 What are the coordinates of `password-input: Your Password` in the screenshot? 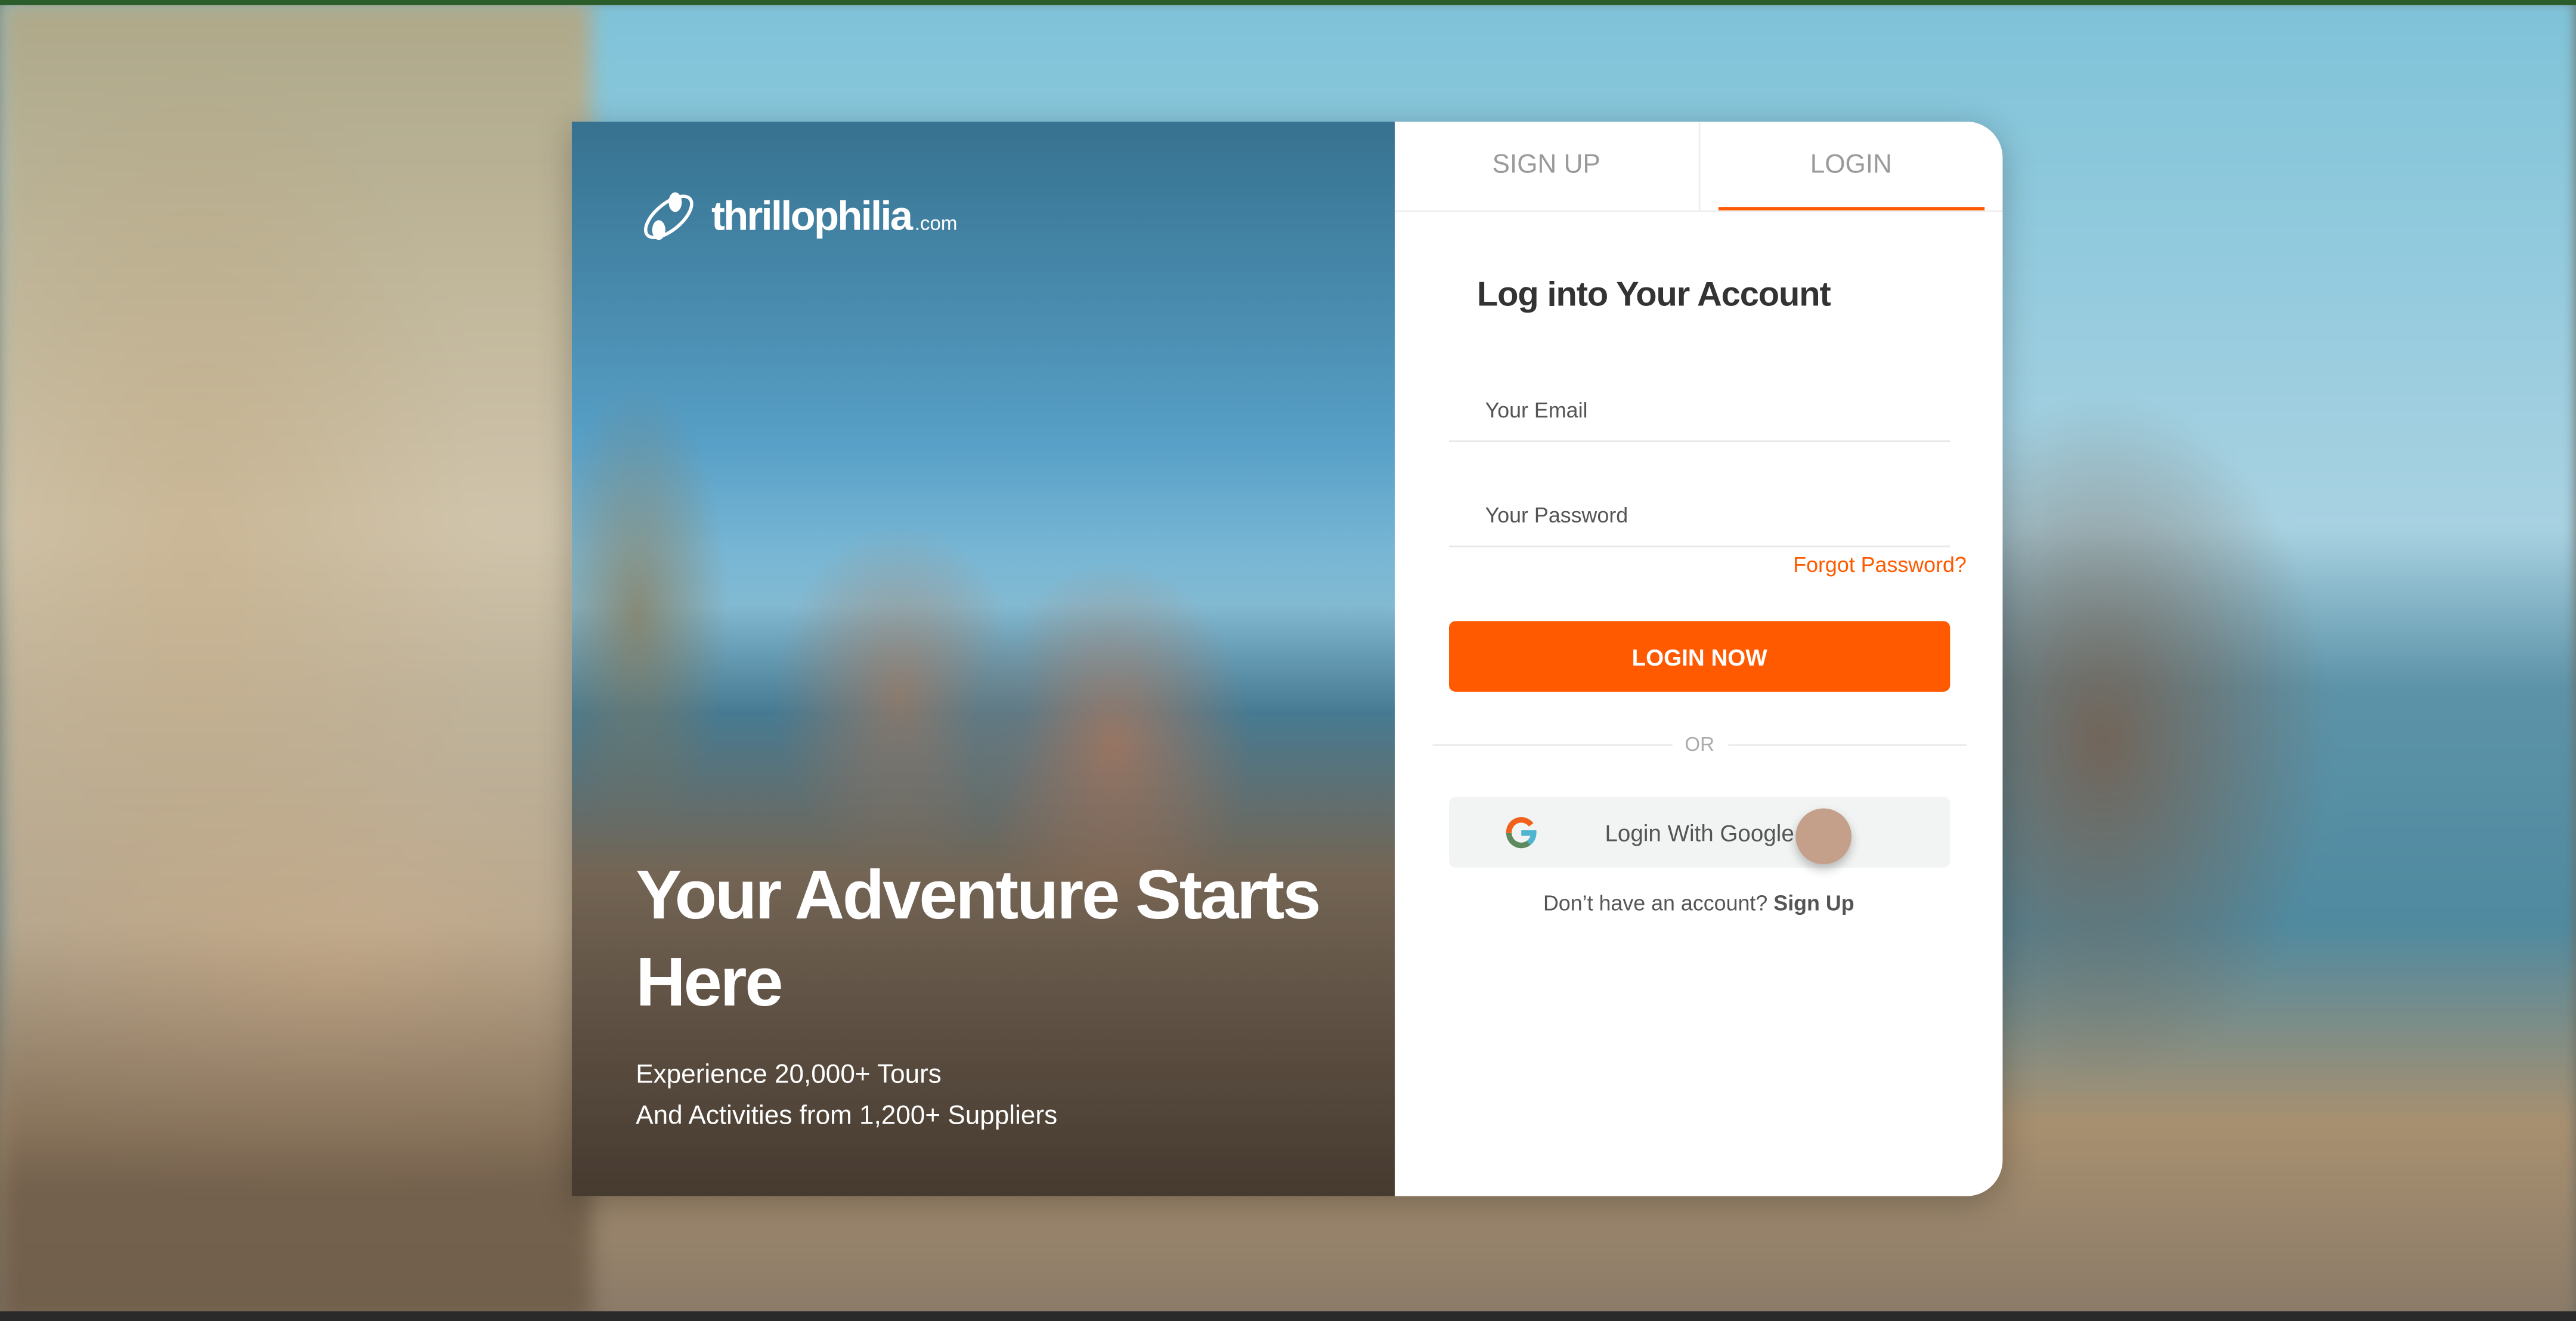 It's located at (1699, 516).